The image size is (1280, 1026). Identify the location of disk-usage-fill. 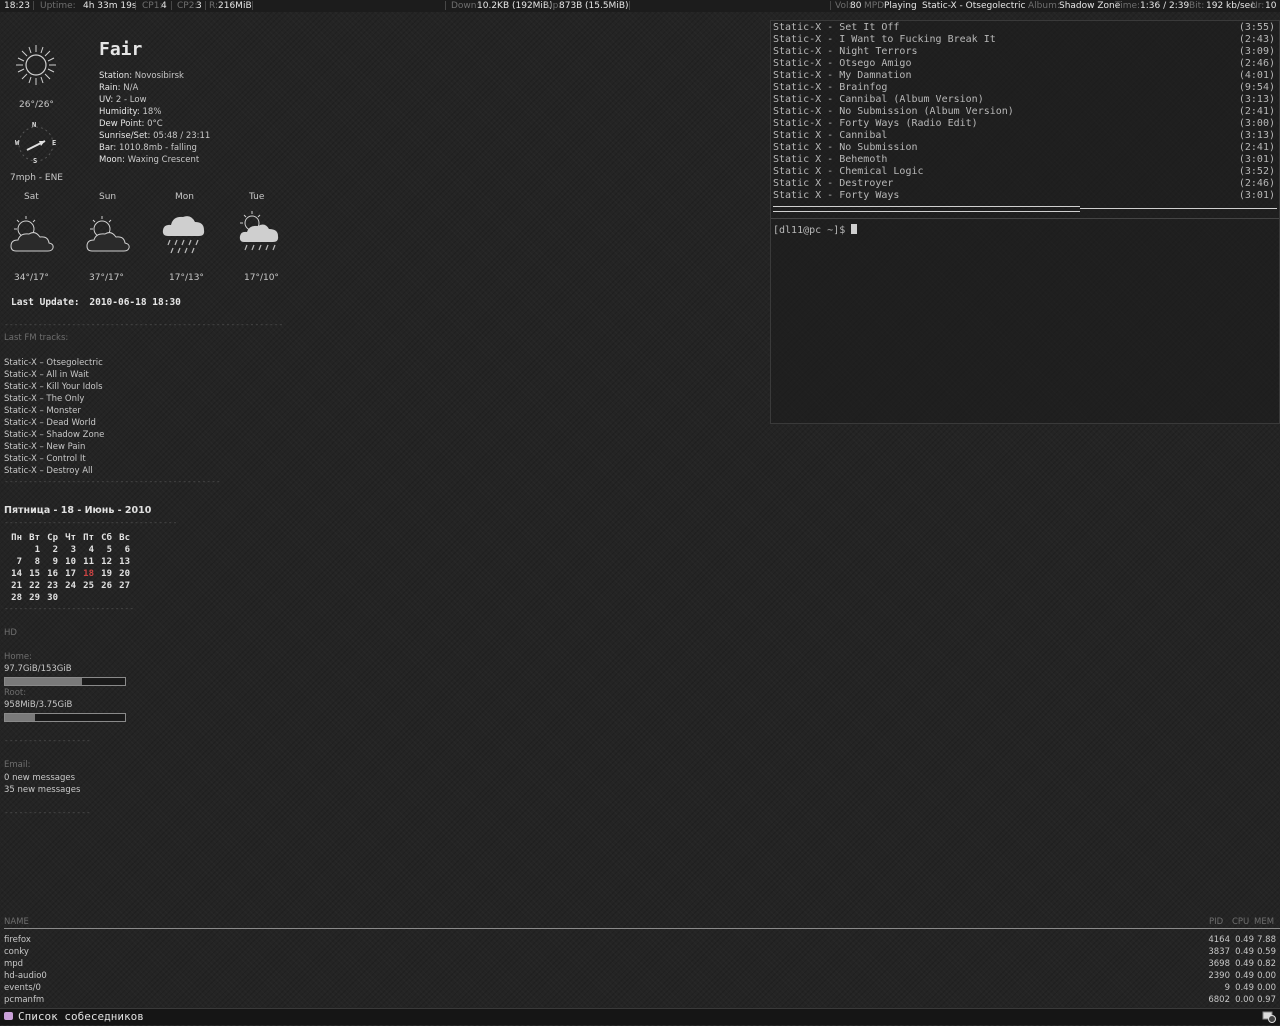
(43, 681).